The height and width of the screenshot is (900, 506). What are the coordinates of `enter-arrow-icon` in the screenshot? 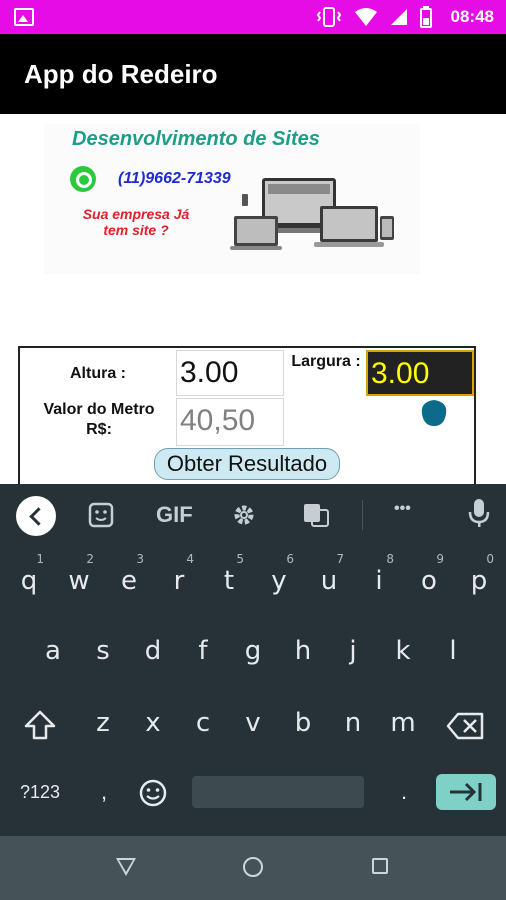 It's located at (466, 792).